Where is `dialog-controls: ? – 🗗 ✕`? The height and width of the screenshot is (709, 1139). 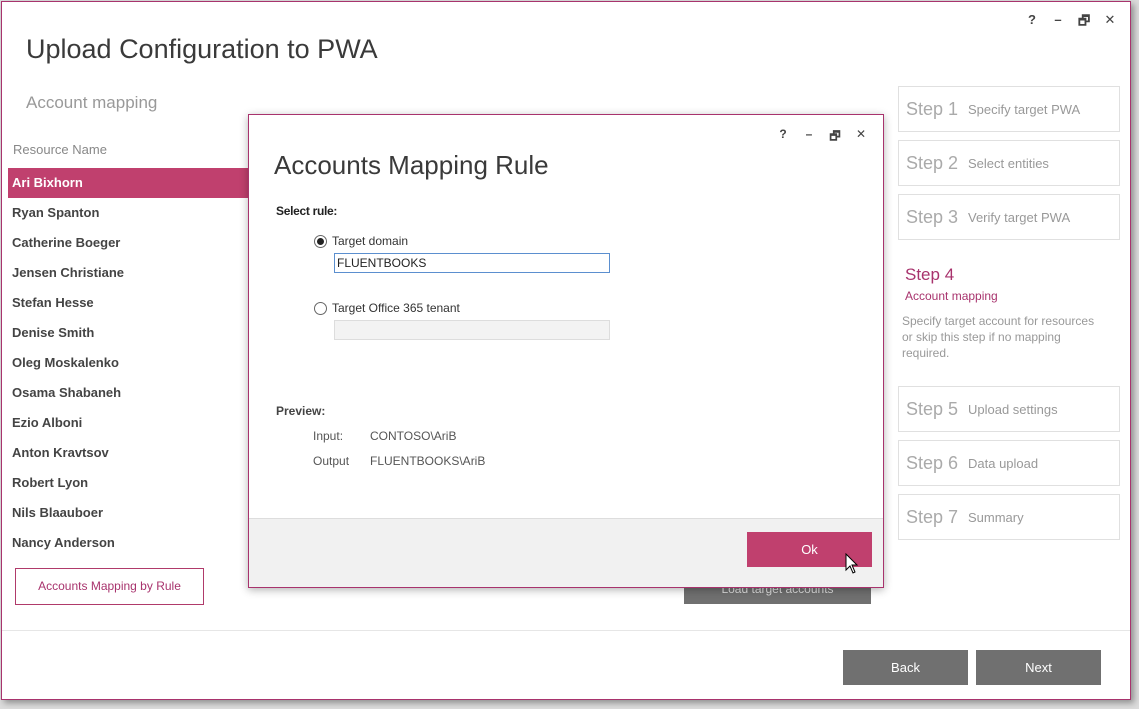
dialog-controls: ? – 🗗 ✕ is located at coordinates (822, 137).